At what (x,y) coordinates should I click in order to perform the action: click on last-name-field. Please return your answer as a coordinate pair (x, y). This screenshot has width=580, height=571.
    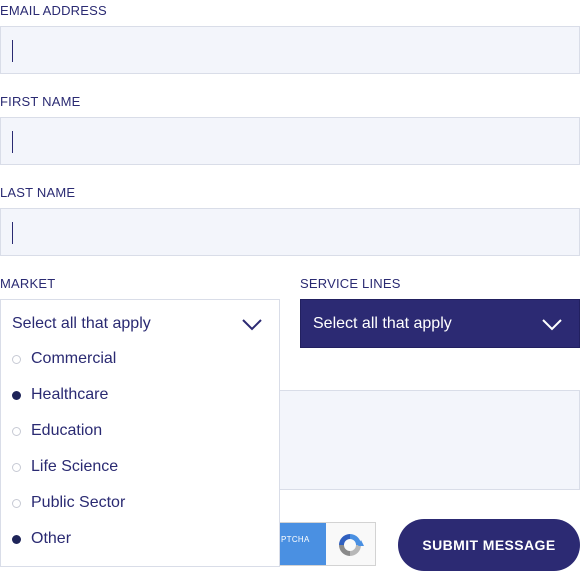
    Looking at the image, I should click on (290, 232).